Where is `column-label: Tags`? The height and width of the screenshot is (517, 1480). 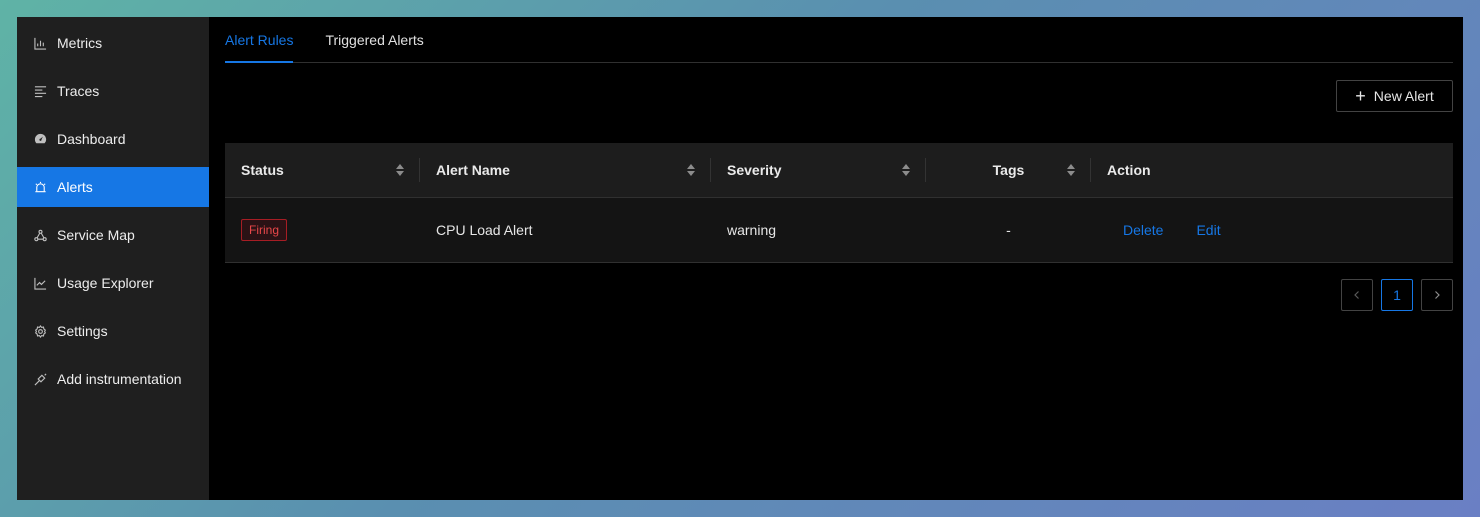 column-label: Tags is located at coordinates (1008, 170).